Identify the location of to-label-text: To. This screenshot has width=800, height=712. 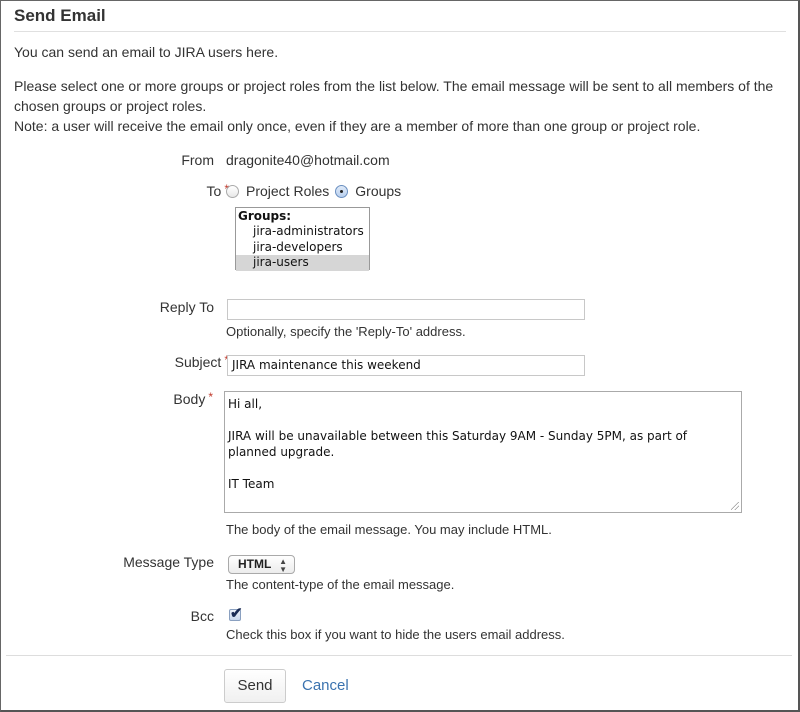
(214, 191).